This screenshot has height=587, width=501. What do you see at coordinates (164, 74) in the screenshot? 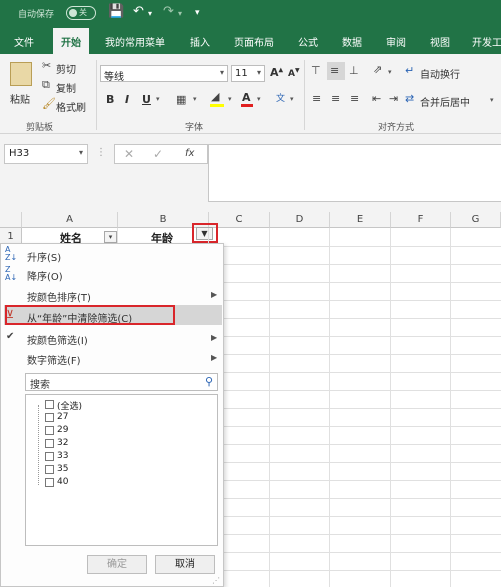
I see `font-name-box: 等线 ▾` at bounding box center [164, 74].